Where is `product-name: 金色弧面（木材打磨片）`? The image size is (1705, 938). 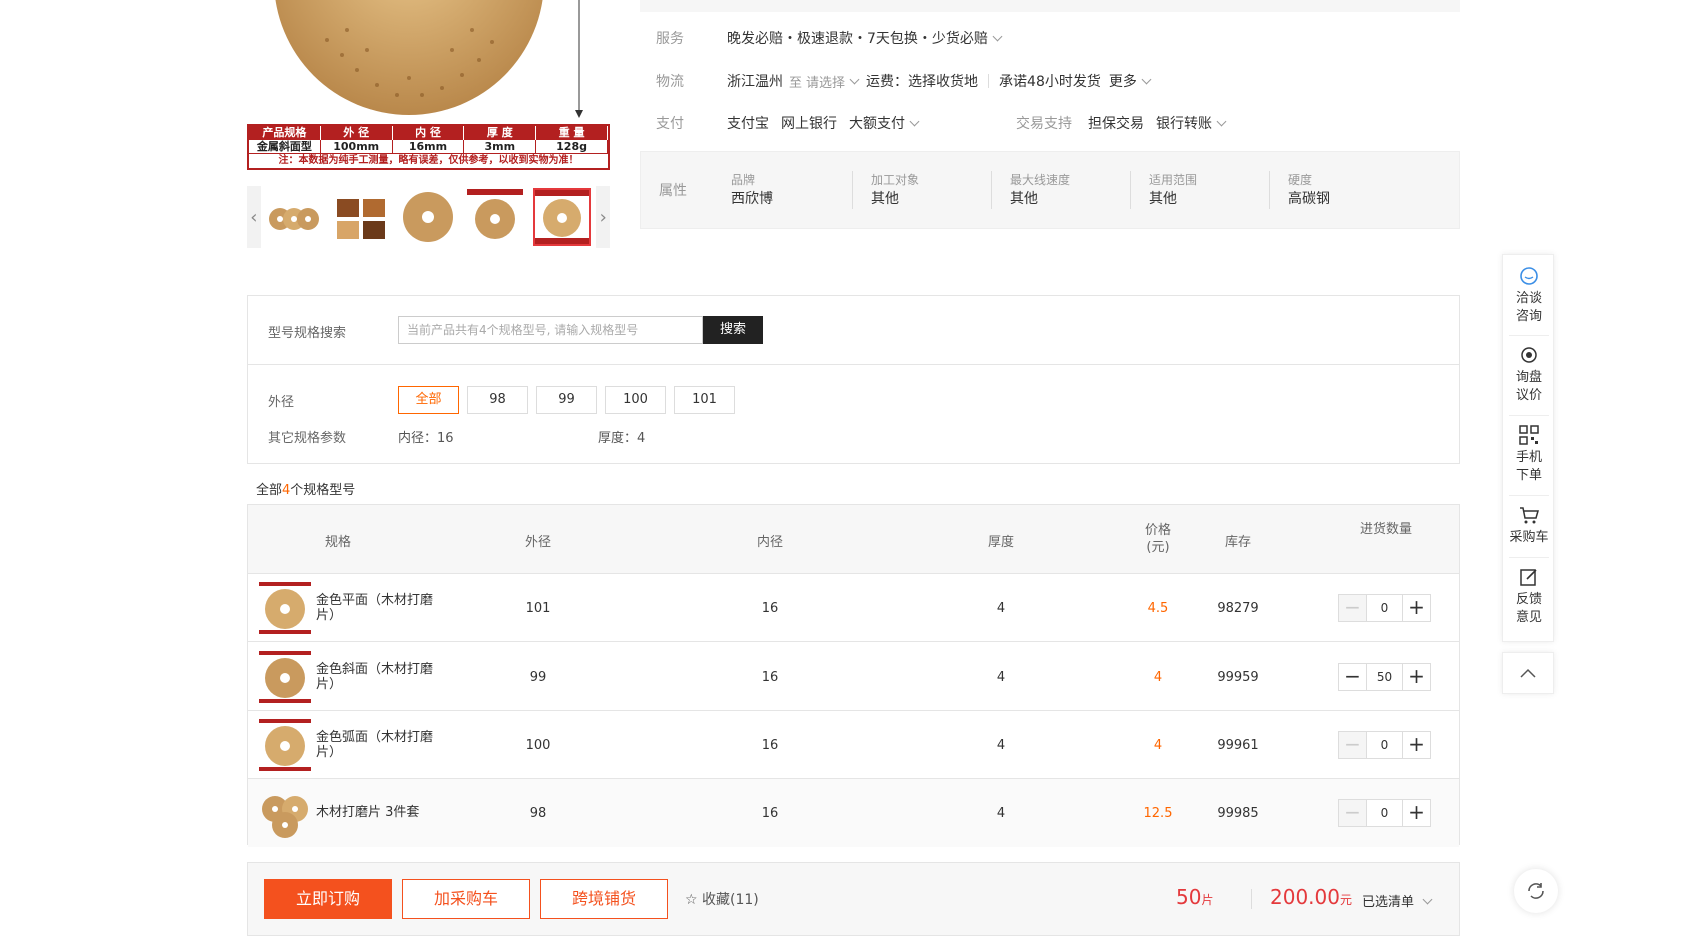
product-name: 金色弧面（木材打磨片） is located at coordinates (375, 745).